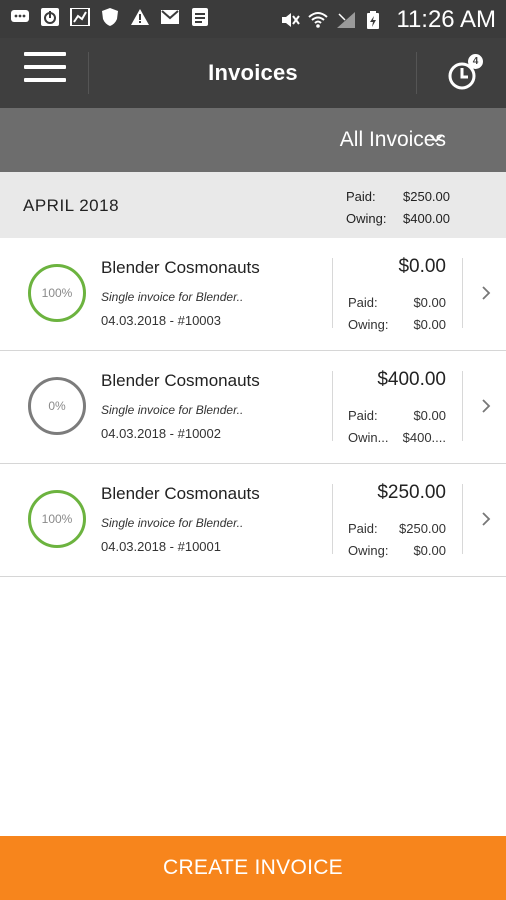 This screenshot has width=506, height=900. Describe the element at coordinates (475, 61) in the screenshot. I see `history-badge: 4` at that location.